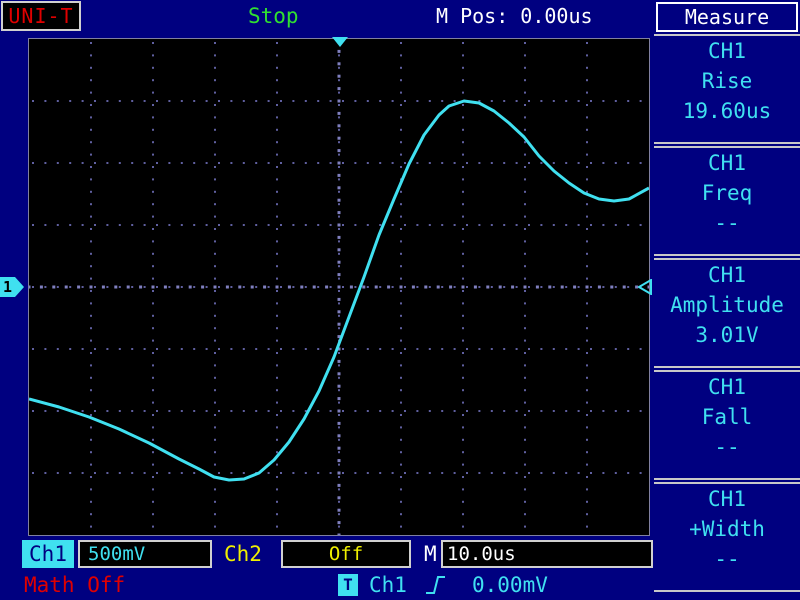 Image resolution: width=800 pixels, height=600 pixels. Describe the element at coordinates (727, 313) in the screenshot. I see `measure-slot-3: CH1 Amplitude 3.01V` at that location.